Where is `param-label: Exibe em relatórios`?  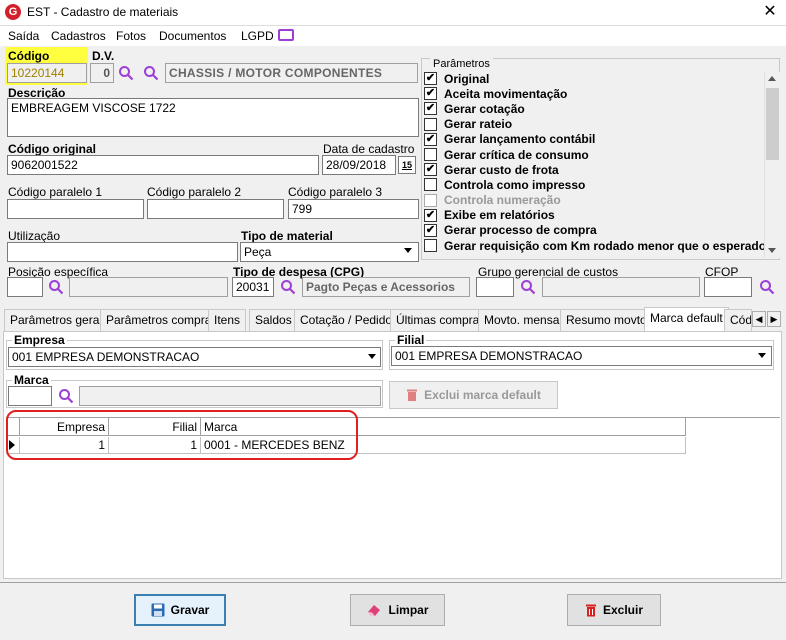 param-label: Exibe em relatórios is located at coordinates (499, 215).